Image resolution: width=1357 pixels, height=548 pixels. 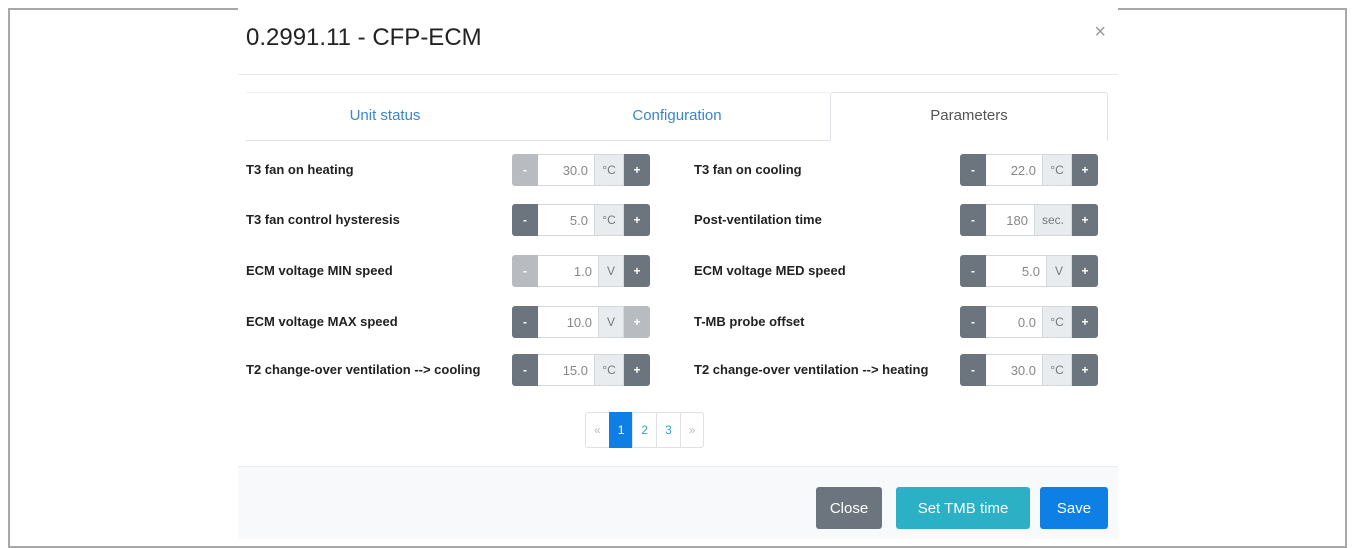 What do you see at coordinates (1053, 220) in the screenshot?
I see `unit-label: sec.` at bounding box center [1053, 220].